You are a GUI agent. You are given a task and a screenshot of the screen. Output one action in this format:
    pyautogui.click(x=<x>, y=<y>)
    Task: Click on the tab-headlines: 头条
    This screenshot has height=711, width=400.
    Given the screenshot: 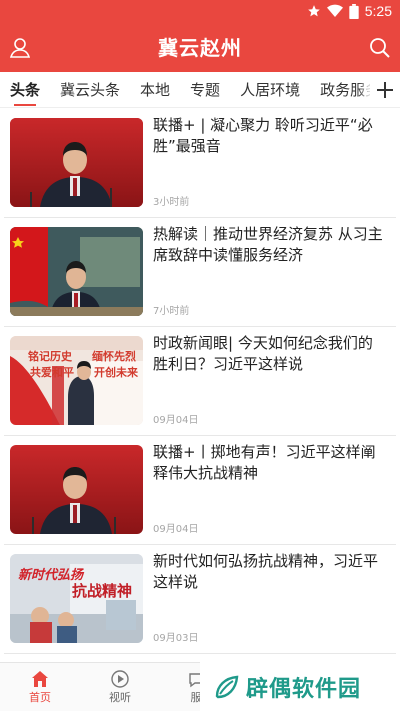 What is the action you would take?
    pyautogui.click(x=25, y=89)
    